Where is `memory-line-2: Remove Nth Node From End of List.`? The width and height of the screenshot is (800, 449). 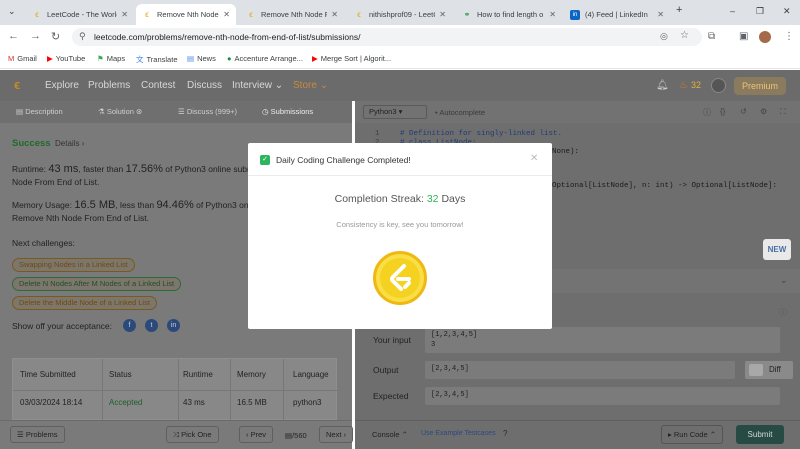
memory-line-2: Remove Nth Node From End of List. is located at coordinates (81, 218).